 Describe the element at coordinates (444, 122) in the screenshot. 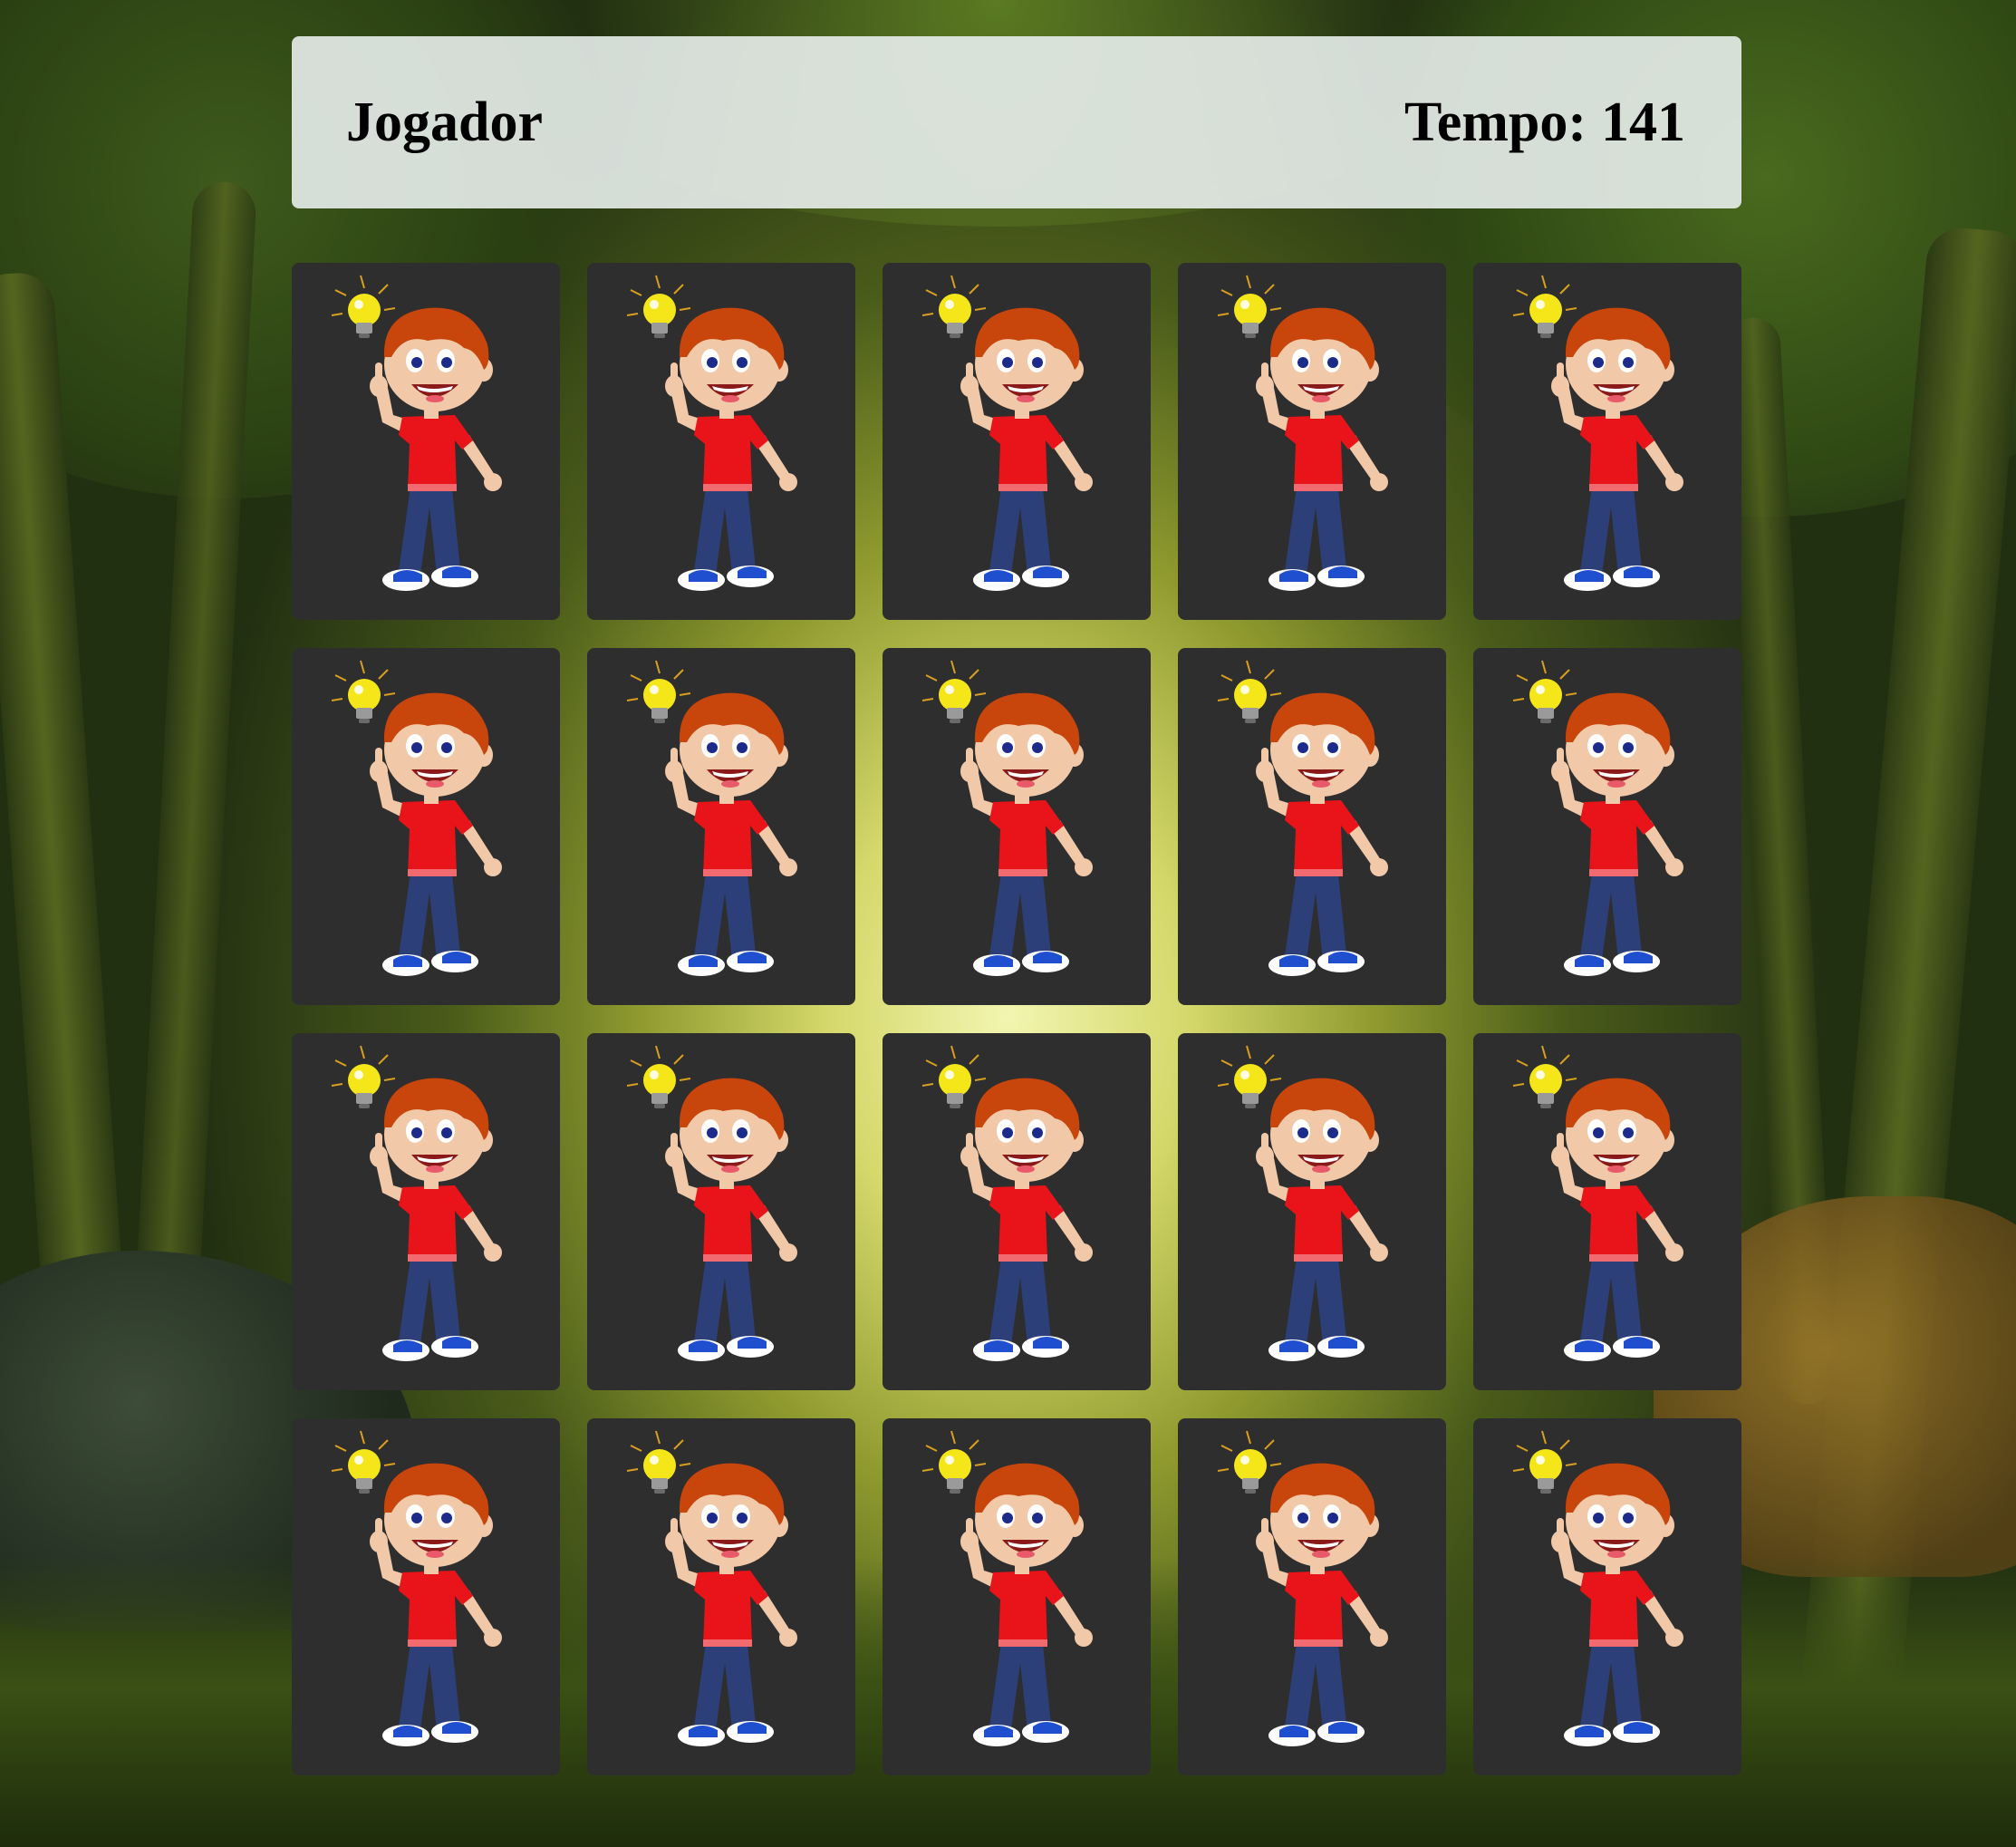

I see `player-name: Jogador` at that location.